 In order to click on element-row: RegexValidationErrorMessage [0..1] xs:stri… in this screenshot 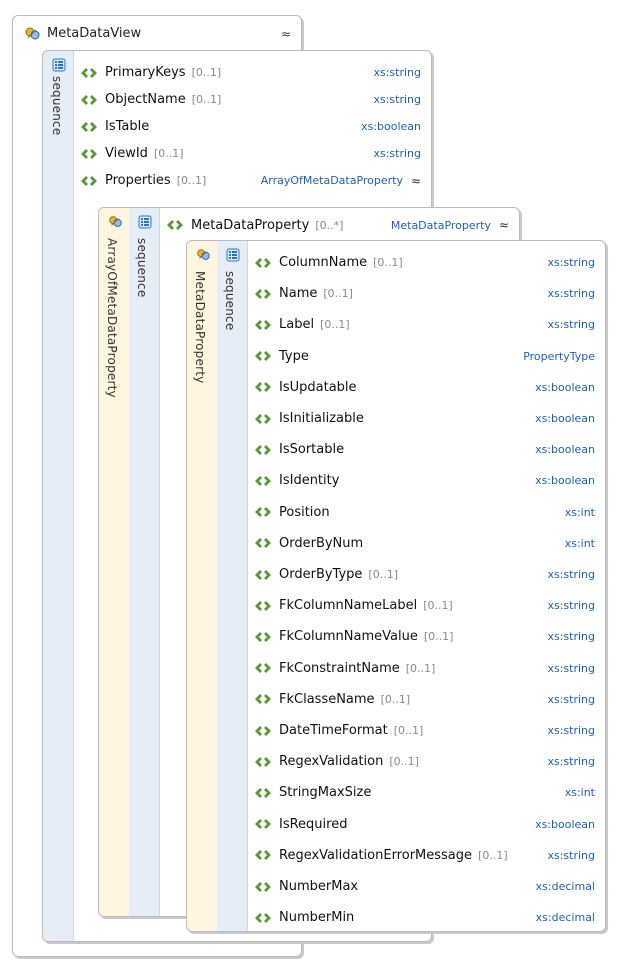, I will do `click(429, 855)`.